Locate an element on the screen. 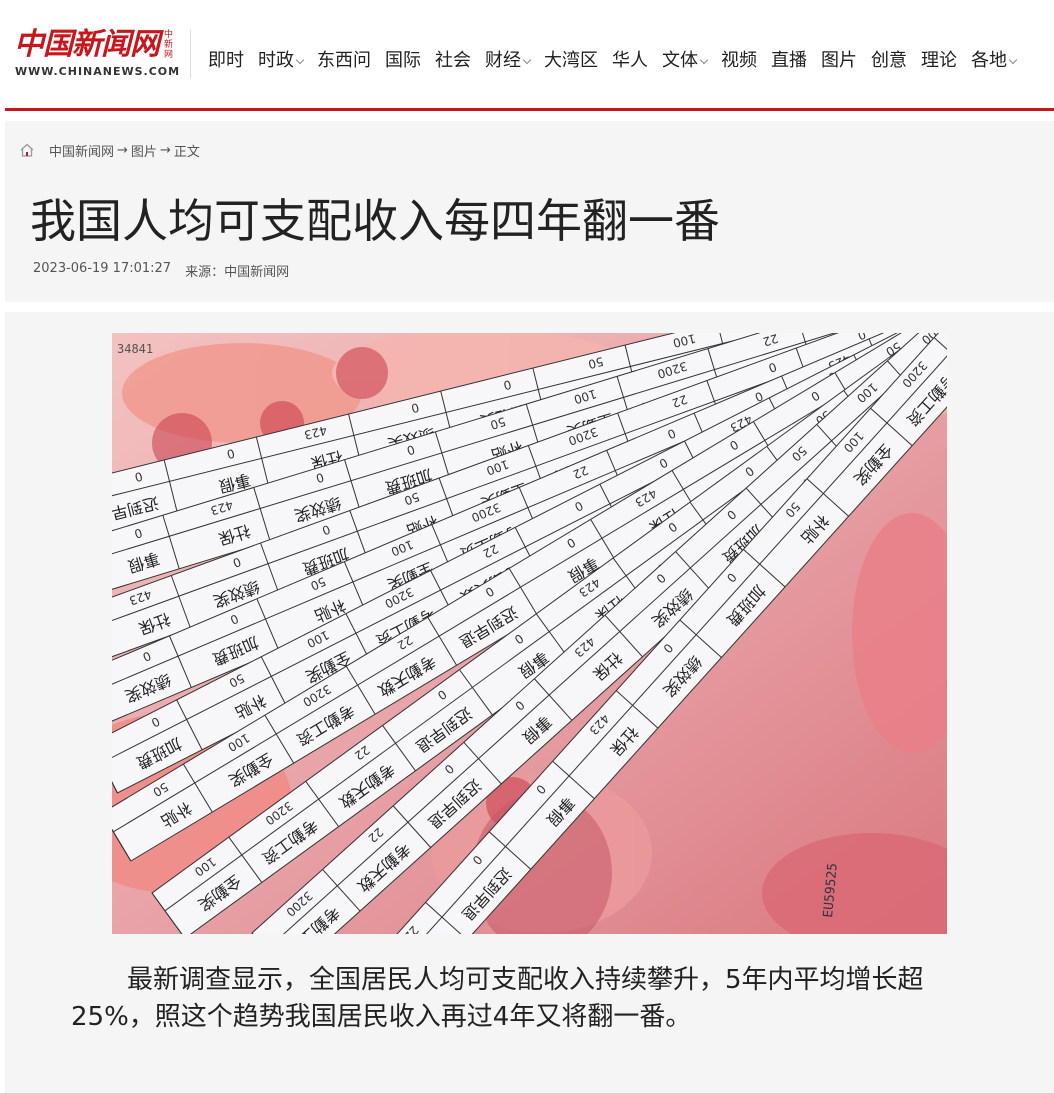 This screenshot has height=1093, width=1054. nav-item-3: 国际 is located at coordinates (403, 59).